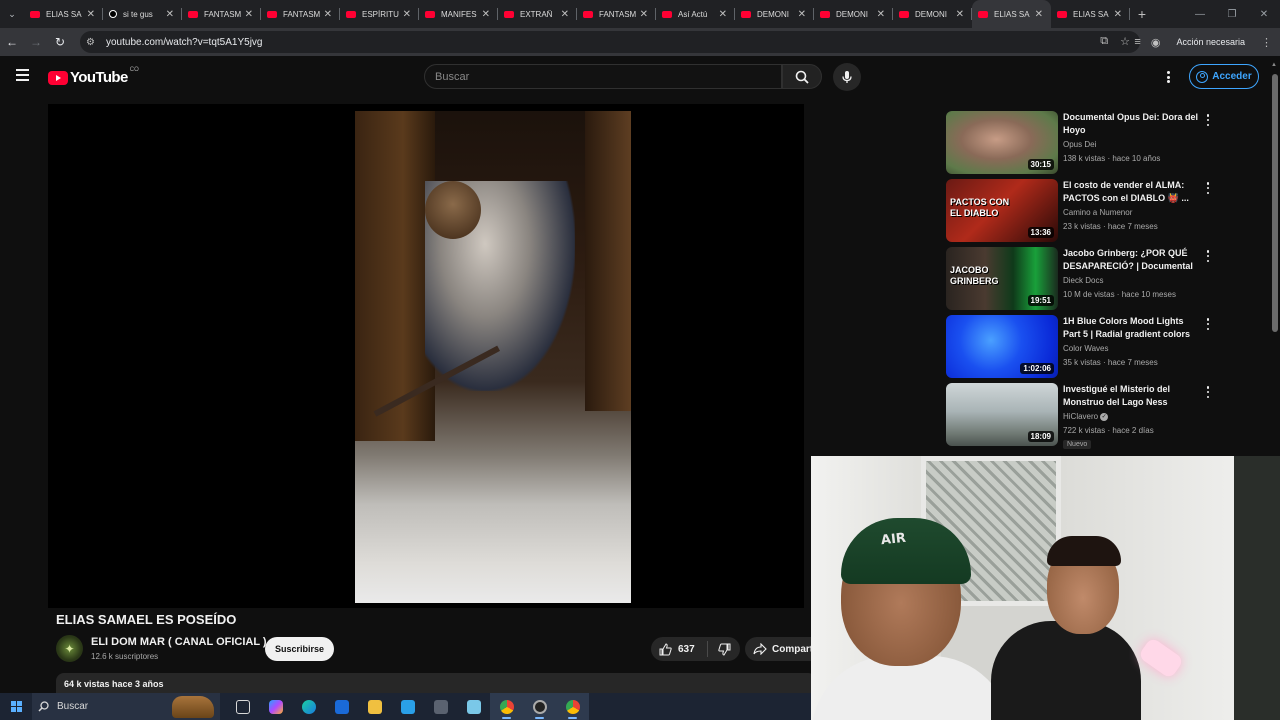 This screenshot has height=720, width=1280. Describe the element at coordinates (142, 14) in the screenshot. I see `browser-tab: si te gus ✕` at that location.